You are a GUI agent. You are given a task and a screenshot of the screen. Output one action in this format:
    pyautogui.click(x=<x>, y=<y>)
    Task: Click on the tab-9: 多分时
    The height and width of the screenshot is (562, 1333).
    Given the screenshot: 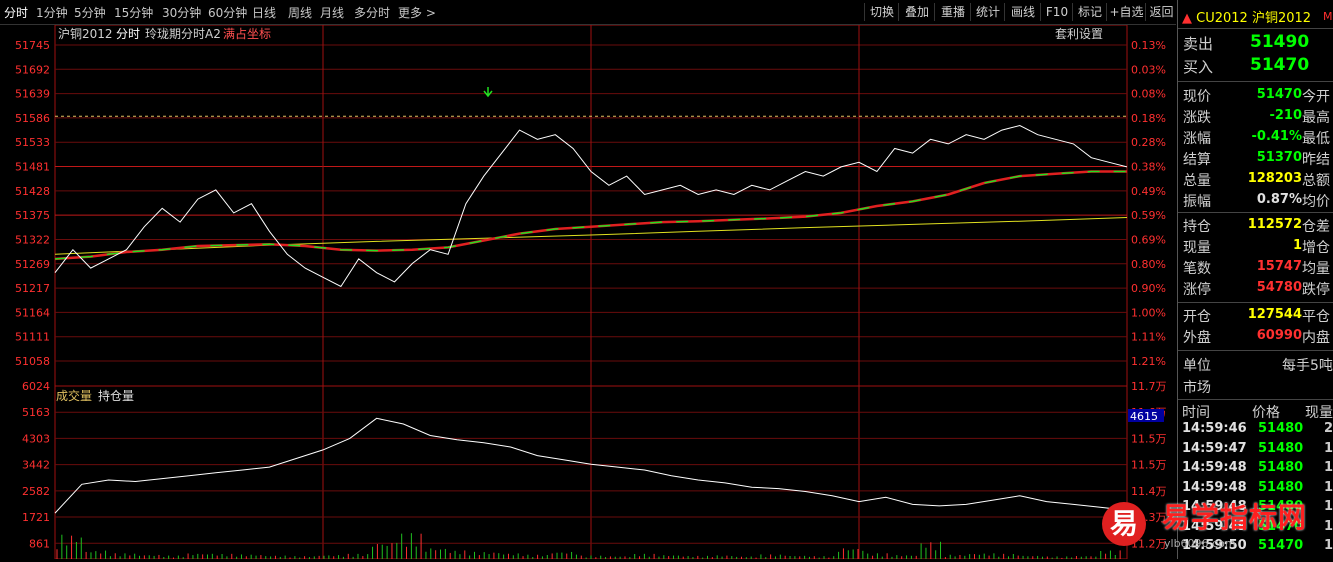 What is the action you would take?
    pyautogui.click(x=372, y=12)
    